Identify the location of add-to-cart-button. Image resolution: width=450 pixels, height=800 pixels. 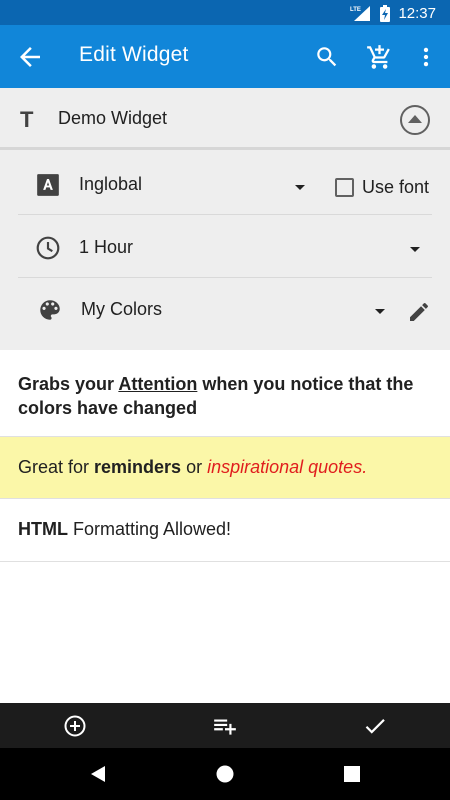
(379, 57).